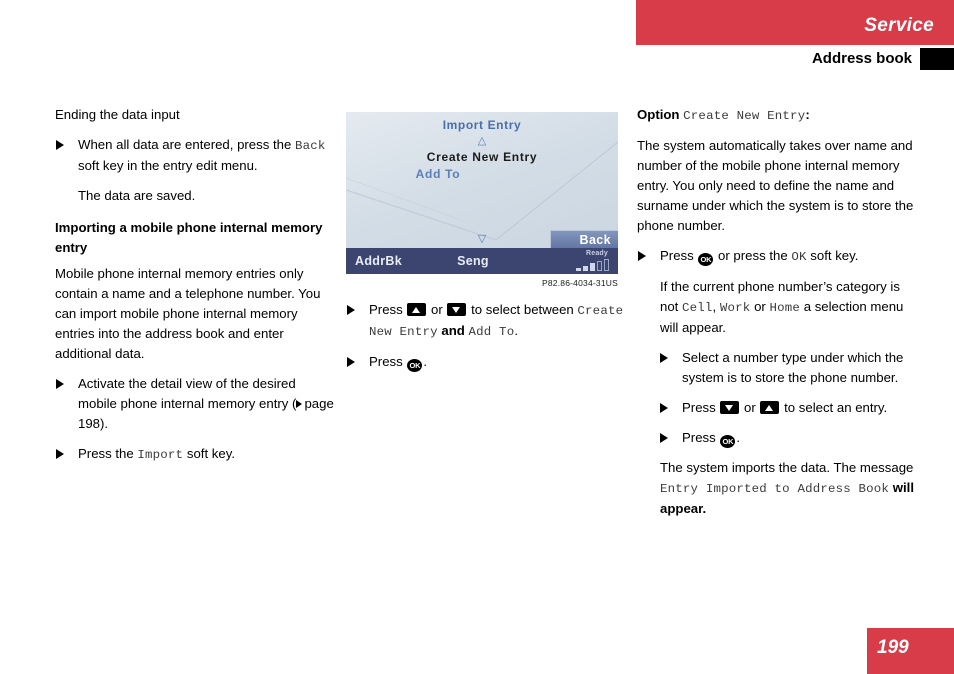 This screenshot has width=954, height=674. What do you see at coordinates (168, 165) in the screenshot?
I see `bullet-text-part: soft key in the entry edit menu.` at bounding box center [168, 165].